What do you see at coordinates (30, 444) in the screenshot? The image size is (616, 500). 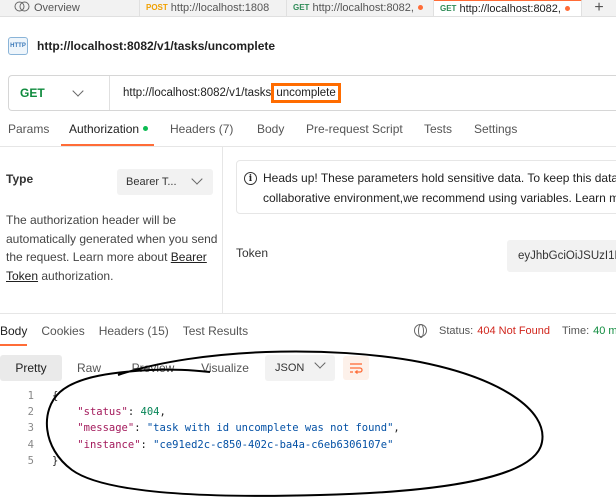 I see `line-number: 4` at bounding box center [30, 444].